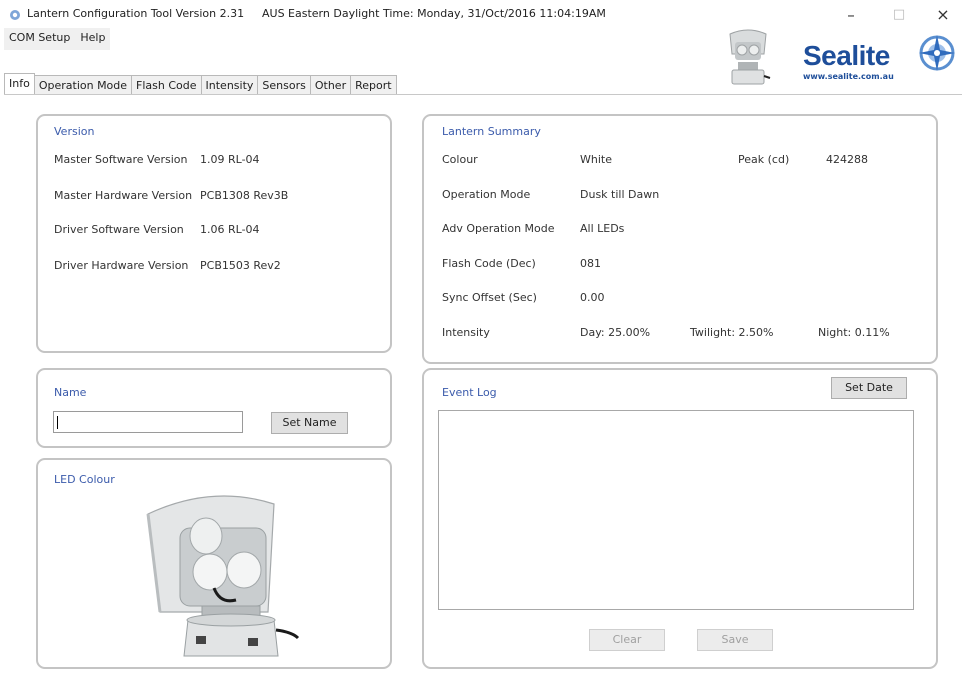  I want to click on driver-software-label: Driver Software Version, so click(119, 229).